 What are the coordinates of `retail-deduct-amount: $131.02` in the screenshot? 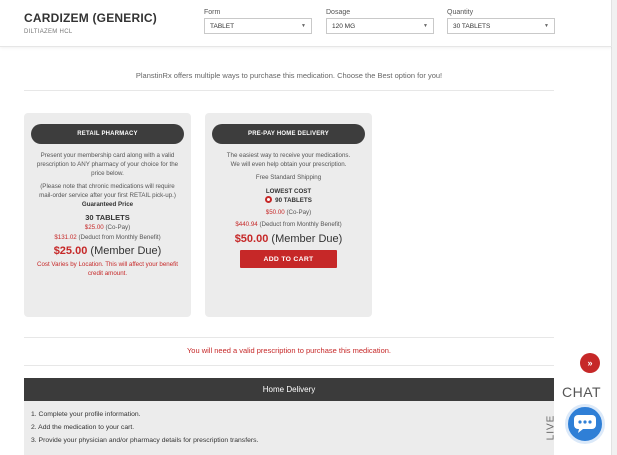 It's located at (65, 237).